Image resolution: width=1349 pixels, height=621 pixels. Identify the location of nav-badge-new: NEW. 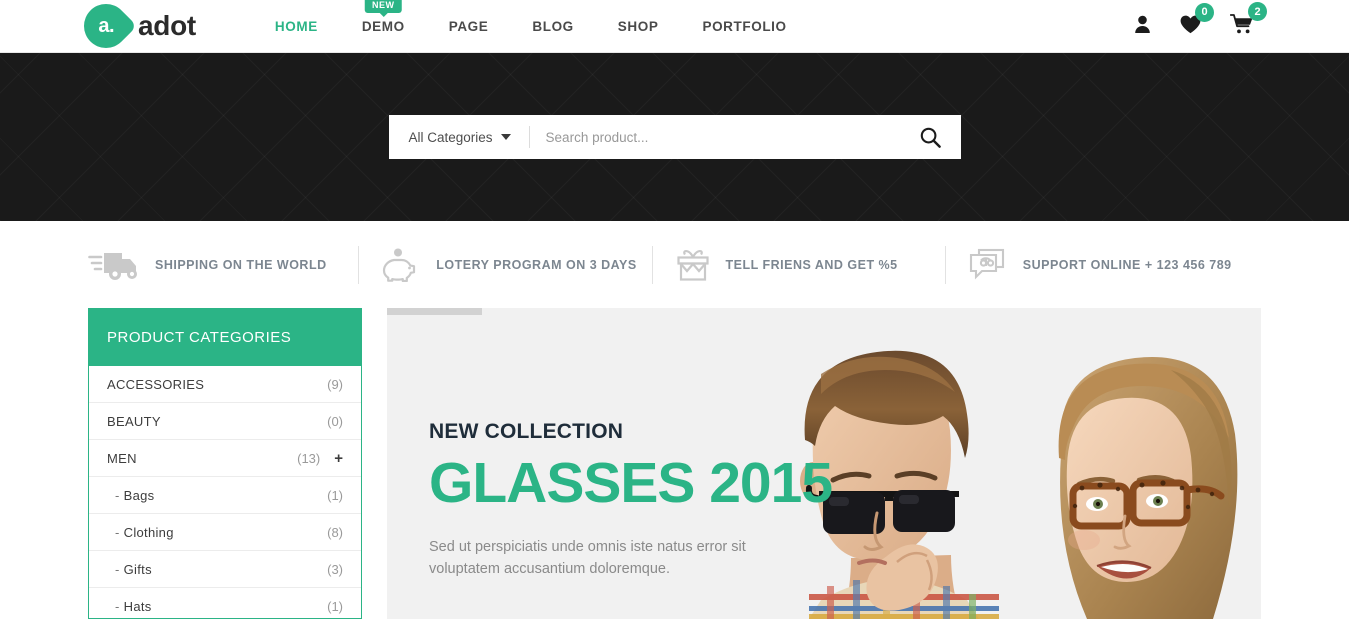
(383, 6).